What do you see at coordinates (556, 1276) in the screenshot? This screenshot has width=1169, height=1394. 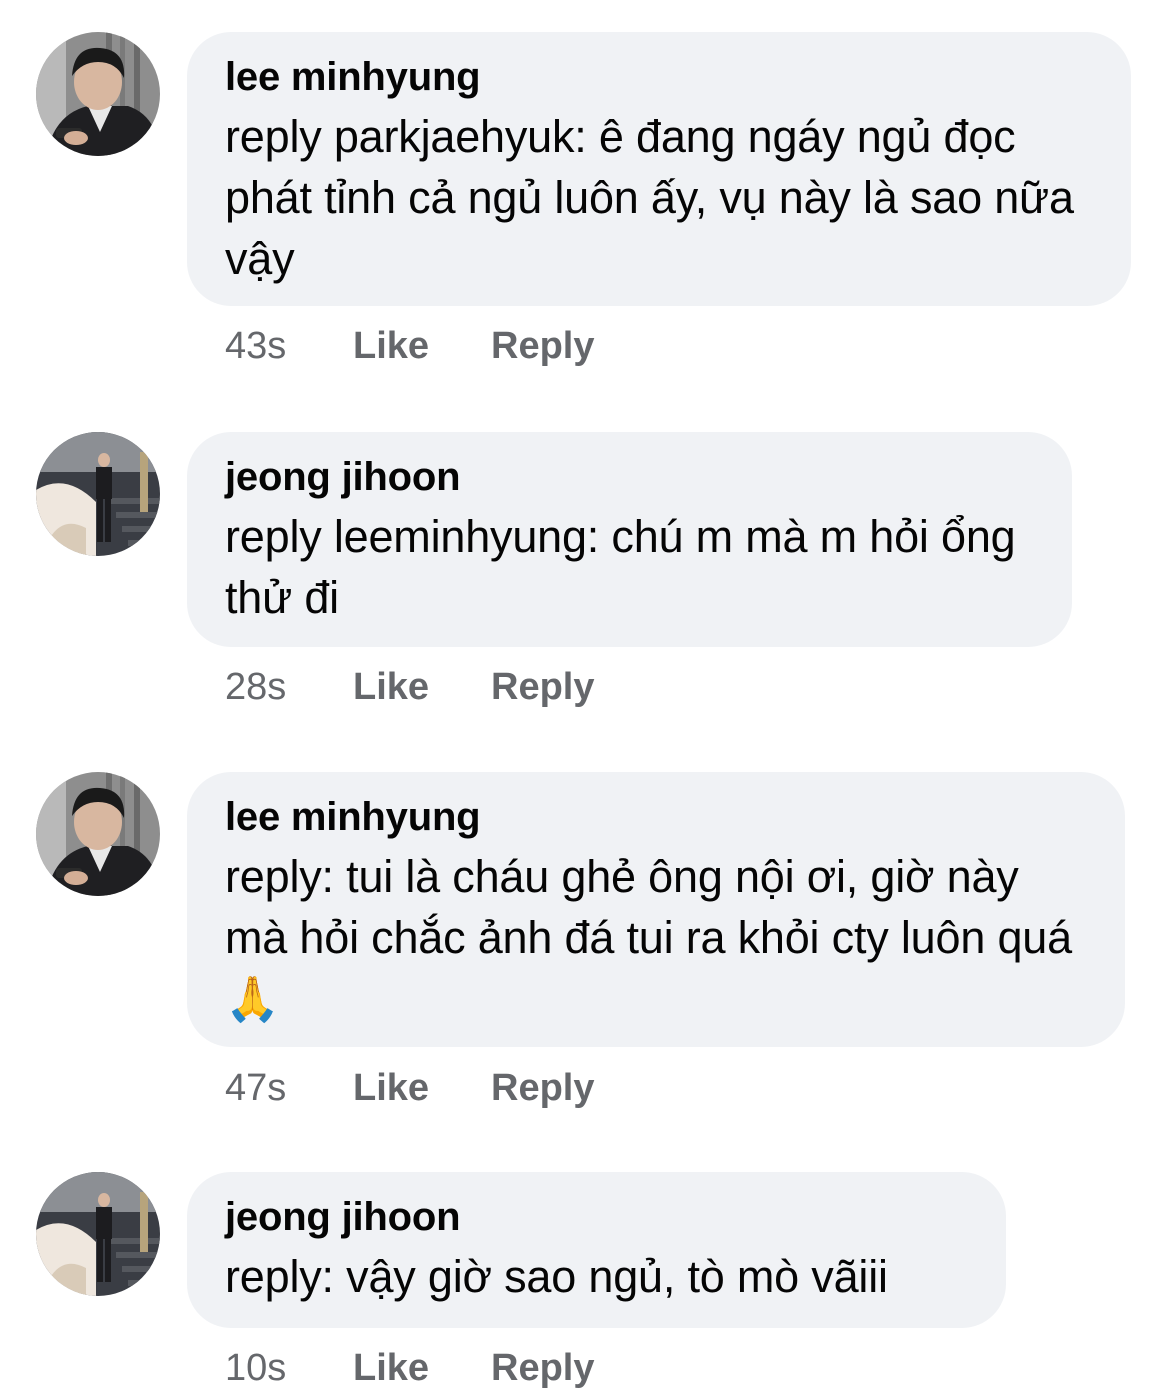 I see `comment-text: reply: vậy giờ sao ngủ, tò mò vãiii` at bounding box center [556, 1276].